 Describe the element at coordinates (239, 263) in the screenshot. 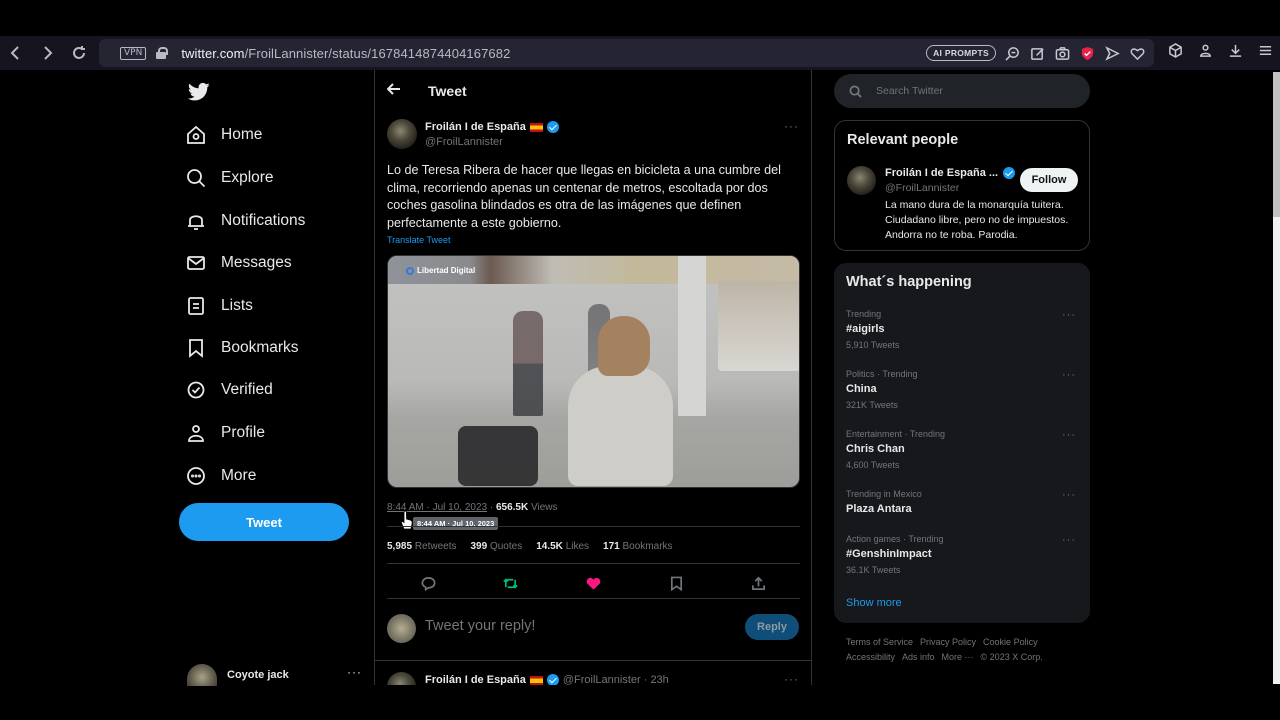

I see `nav-item-messages: Messages` at that location.